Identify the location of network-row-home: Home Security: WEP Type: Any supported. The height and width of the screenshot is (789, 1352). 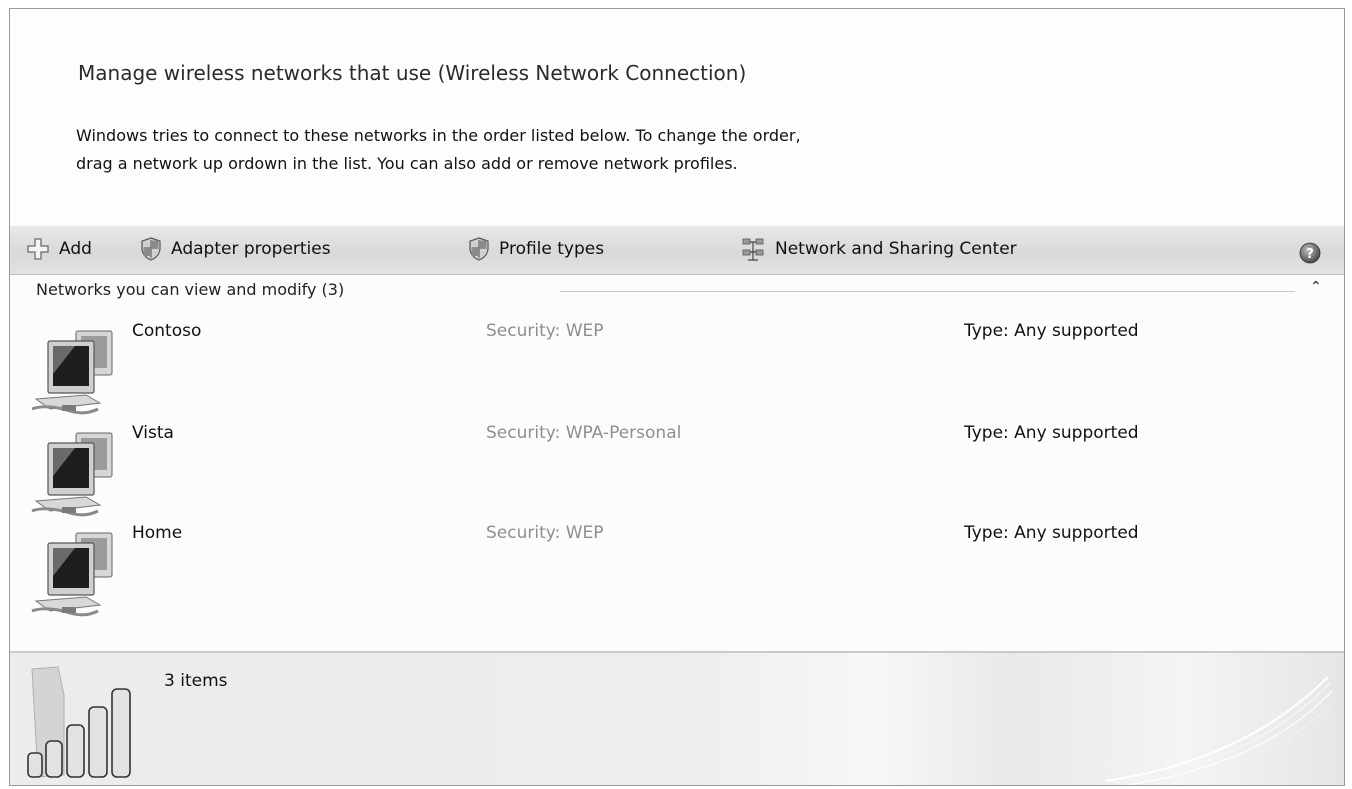
(677, 573).